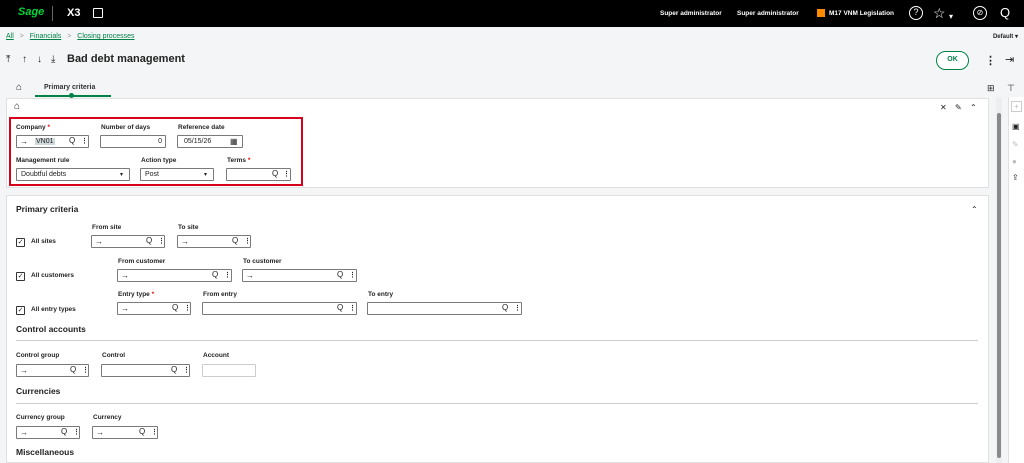 The width and height of the screenshot is (1024, 463). I want to click on folder-color-icon, so click(821, 13).